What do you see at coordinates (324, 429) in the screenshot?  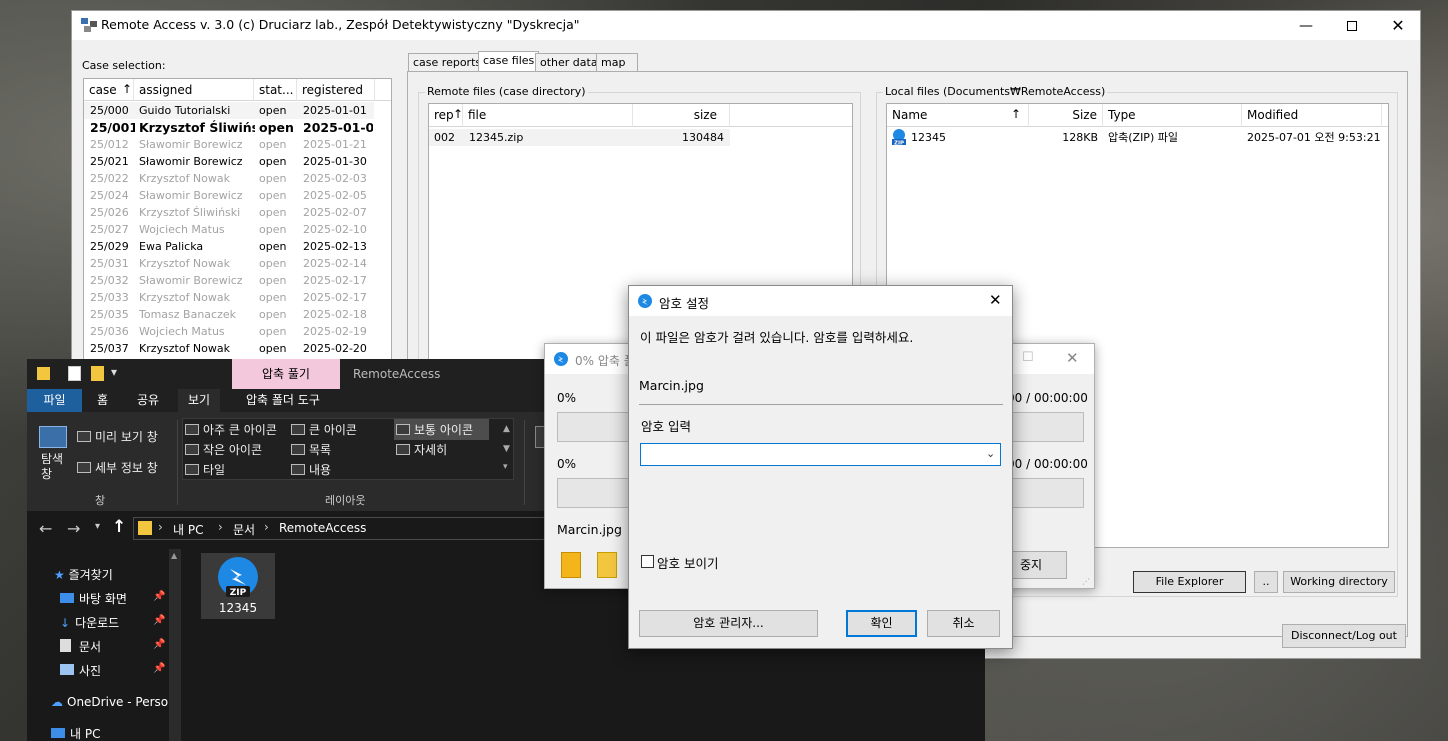 I see `layout-large-icons: 큰 아이콘` at bounding box center [324, 429].